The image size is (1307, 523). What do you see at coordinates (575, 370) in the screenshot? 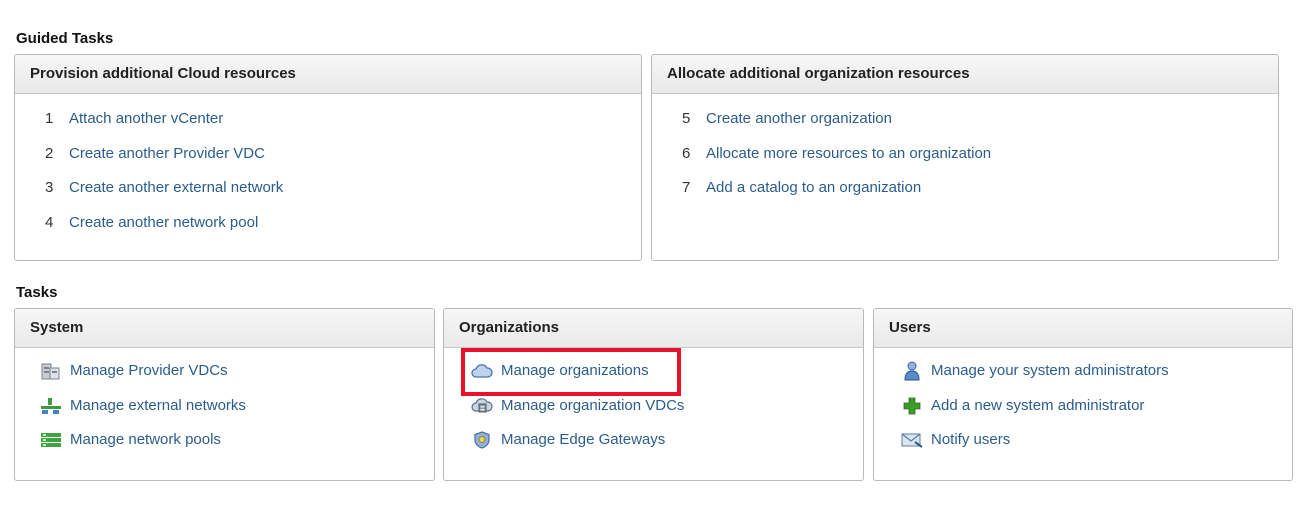
I see `manage-organizations-link: Manage organizations` at bounding box center [575, 370].